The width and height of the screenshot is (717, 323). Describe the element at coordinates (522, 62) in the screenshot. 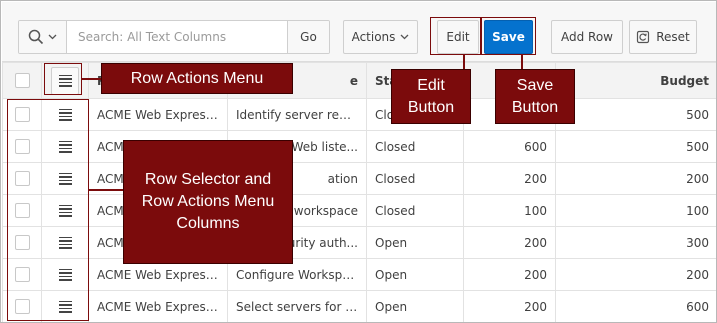

I see `save-leader-line` at that location.